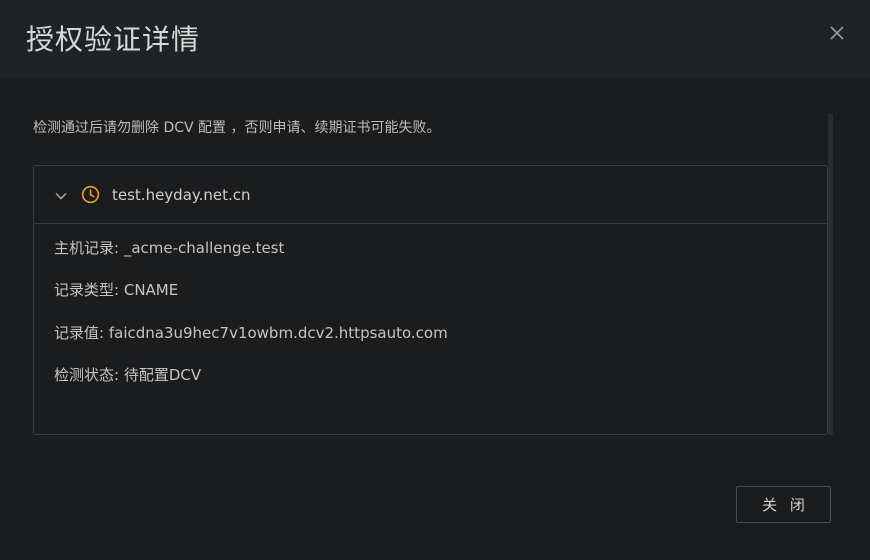 The height and width of the screenshot is (560, 870). What do you see at coordinates (435, 39) in the screenshot?
I see `dialog-header: 授权验证详情` at bounding box center [435, 39].